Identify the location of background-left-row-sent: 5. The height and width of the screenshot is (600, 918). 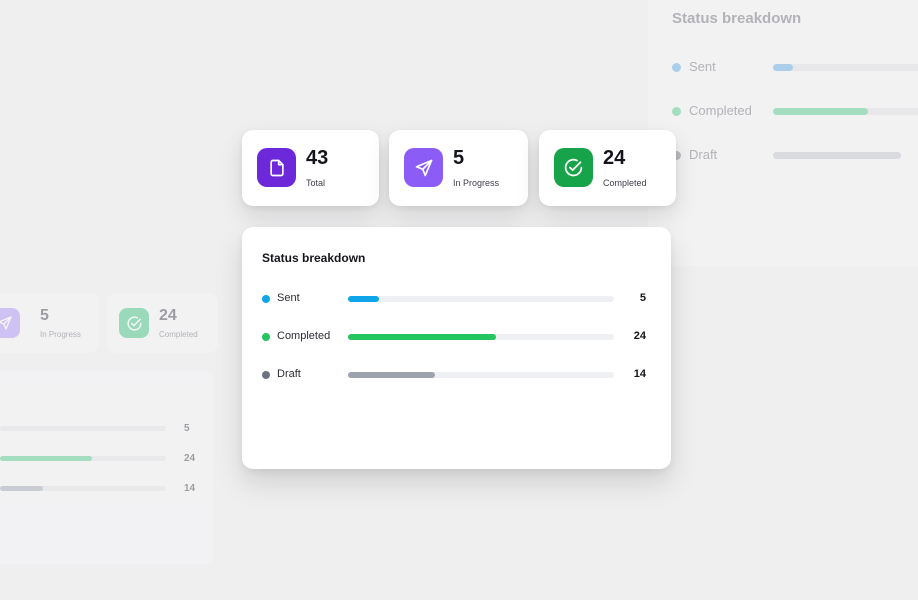
(100, 429).